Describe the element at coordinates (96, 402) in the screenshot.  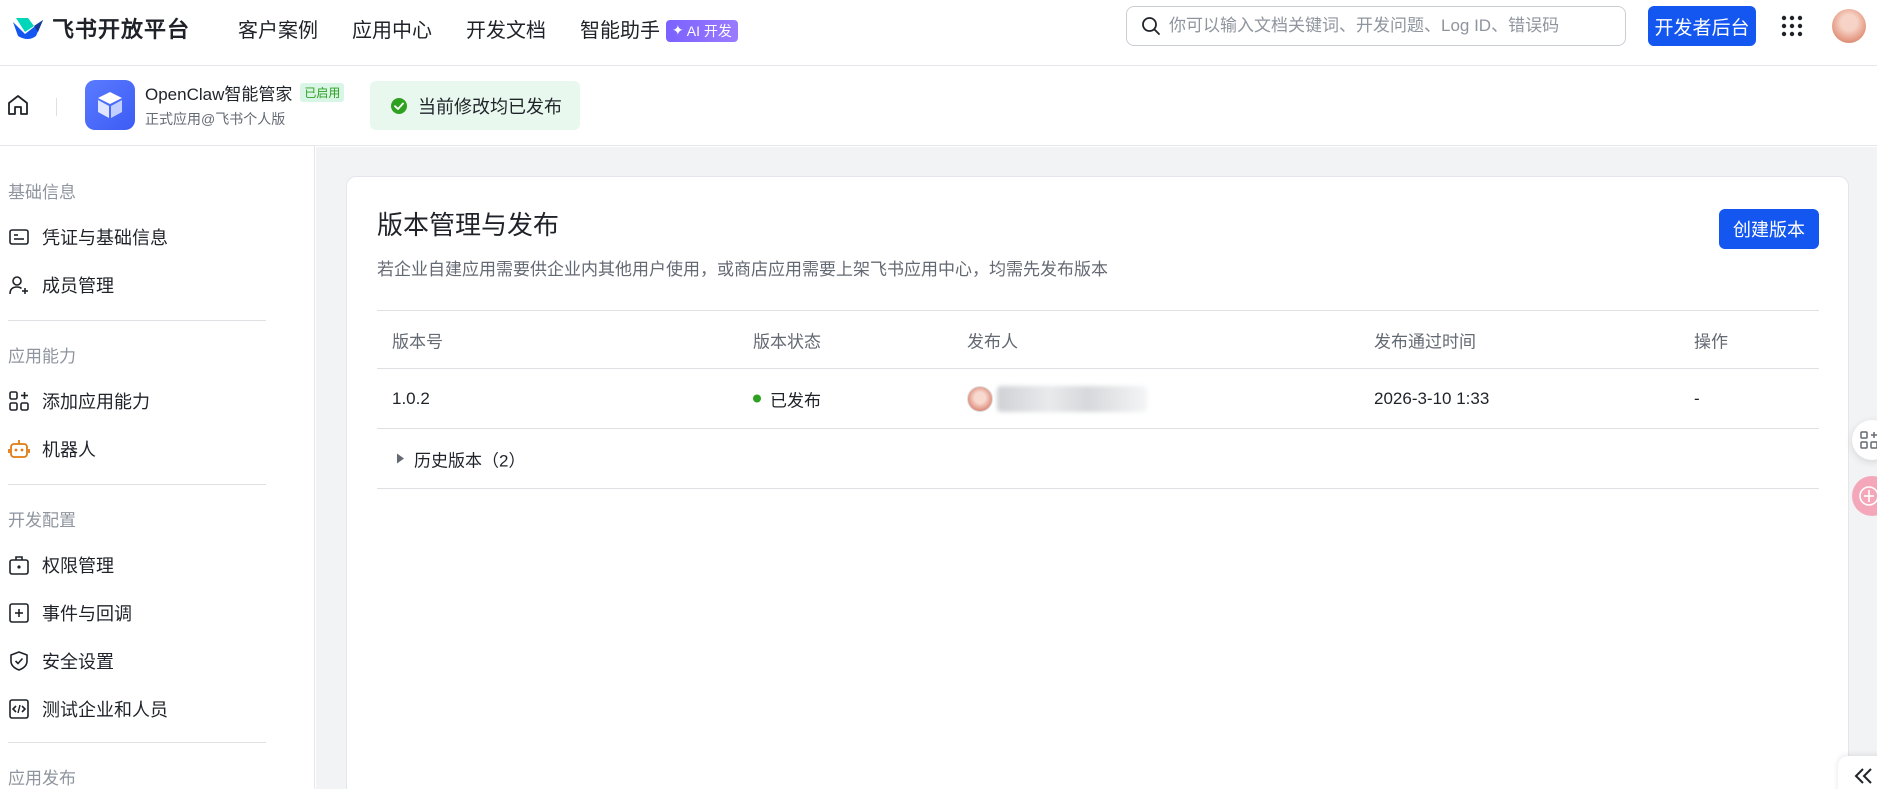
I see `sidebar-item-label: 添加应用能力` at that location.